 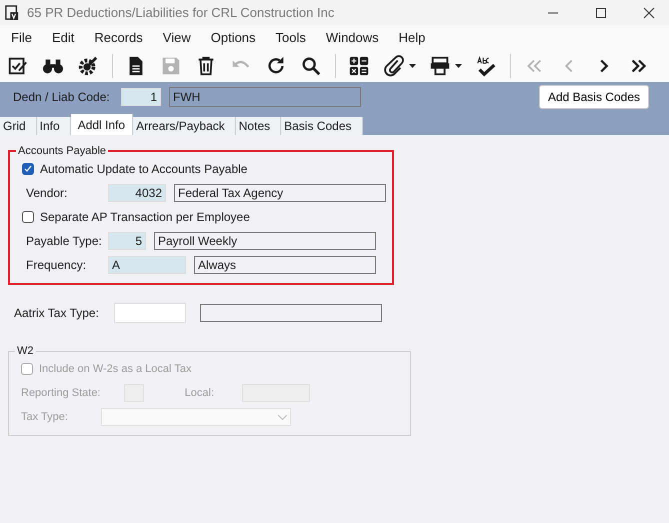 I want to click on paperclip-icon, so click(x=394, y=66).